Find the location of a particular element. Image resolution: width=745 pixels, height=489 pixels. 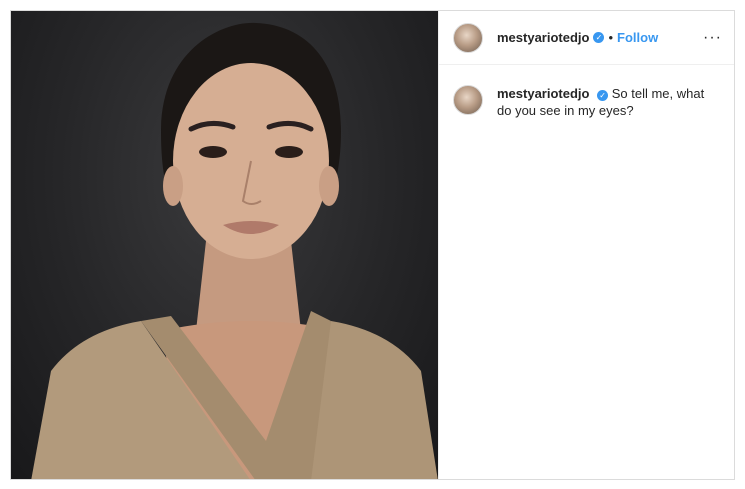

verified-badge-icon: ✓ is located at coordinates (599, 37).